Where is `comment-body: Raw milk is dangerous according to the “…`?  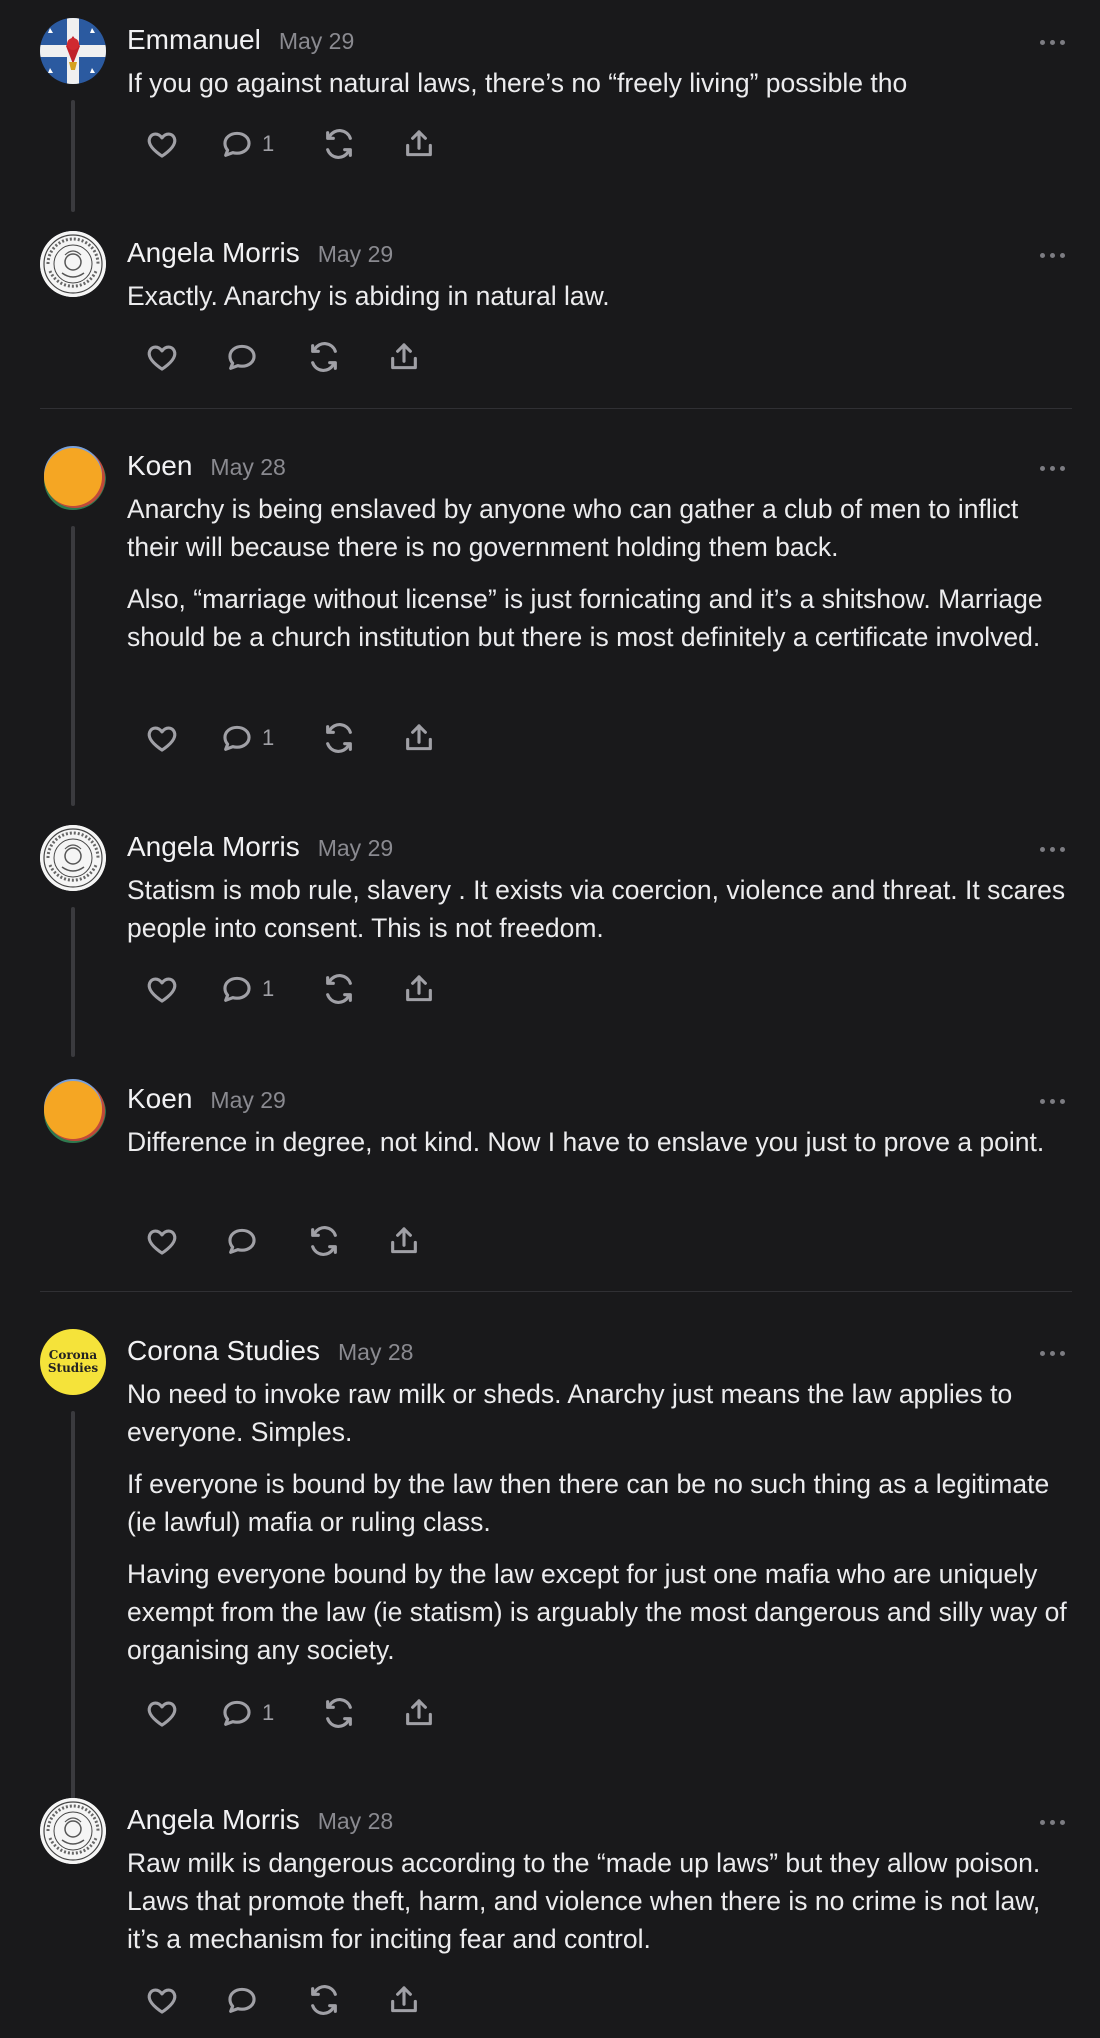 comment-body: Raw milk is dangerous according to the “… is located at coordinates (602, 1901).